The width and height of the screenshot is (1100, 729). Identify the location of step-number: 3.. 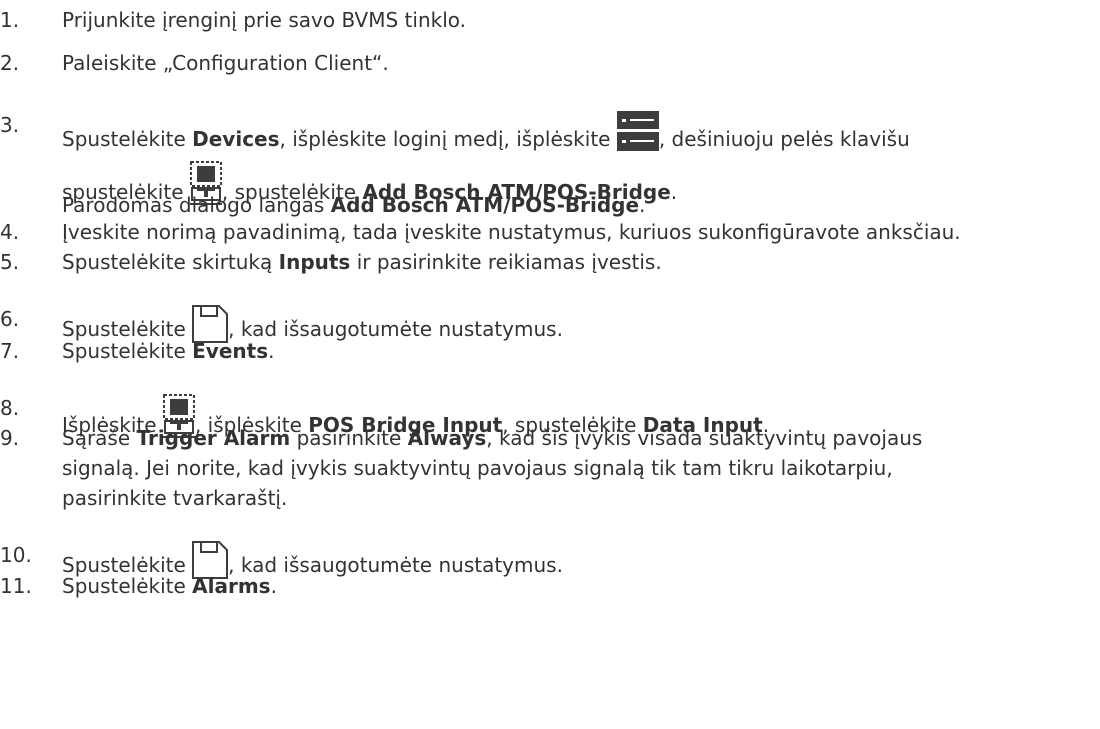
(10, 125).